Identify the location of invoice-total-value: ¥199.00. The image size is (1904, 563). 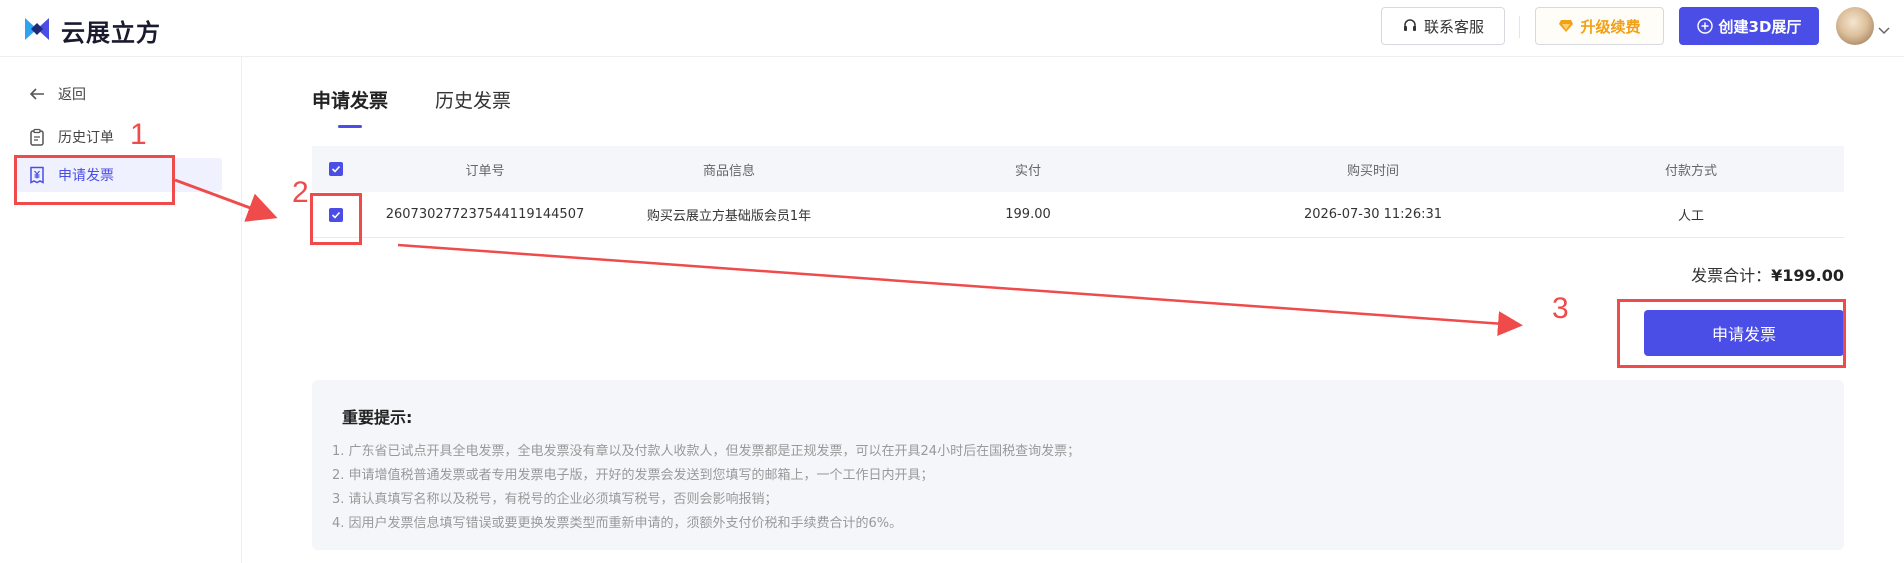
(1807, 275).